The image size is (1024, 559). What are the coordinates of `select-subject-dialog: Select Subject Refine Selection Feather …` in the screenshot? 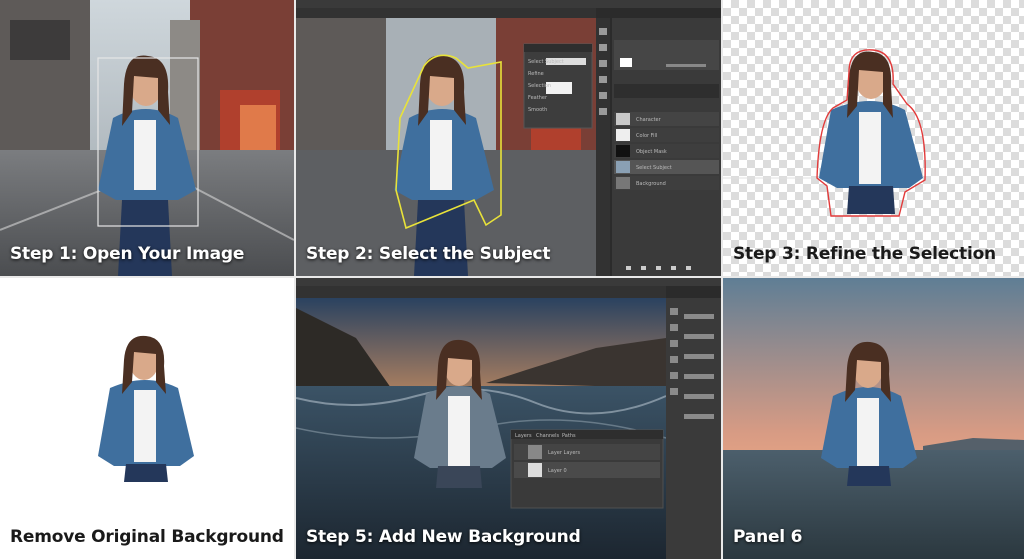 It's located at (558, 86).